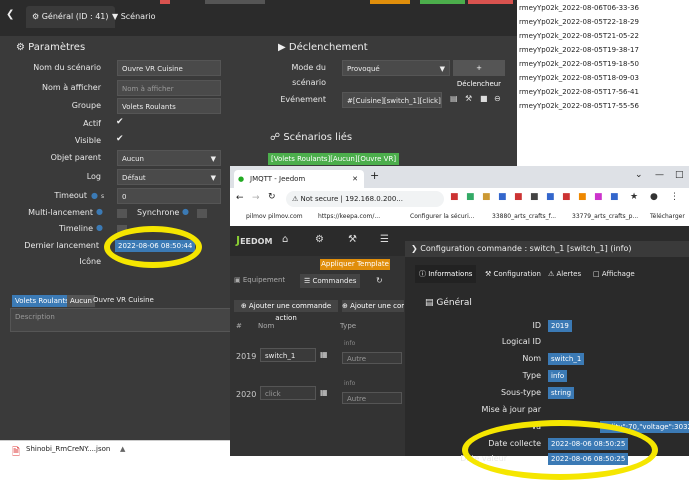  I want to click on list-icon: ▤, so click(454, 98).